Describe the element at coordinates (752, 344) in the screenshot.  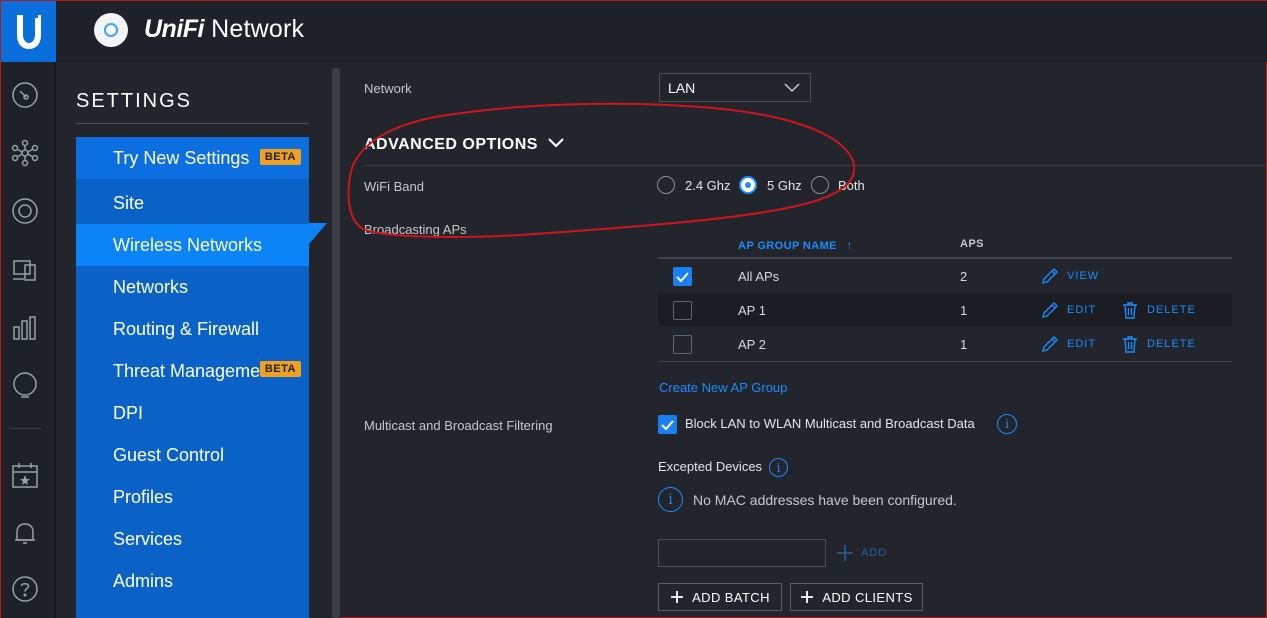
I see `ap-group-name: AP 2` at that location.